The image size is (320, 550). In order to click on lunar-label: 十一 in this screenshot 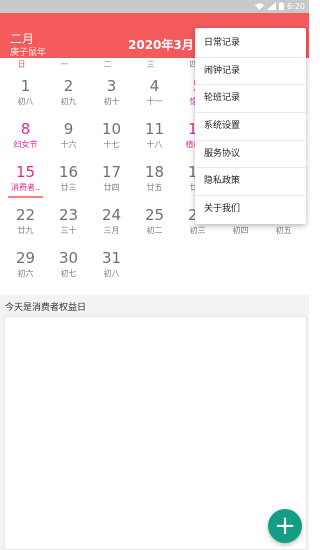, I will do `click(154, 101)`.